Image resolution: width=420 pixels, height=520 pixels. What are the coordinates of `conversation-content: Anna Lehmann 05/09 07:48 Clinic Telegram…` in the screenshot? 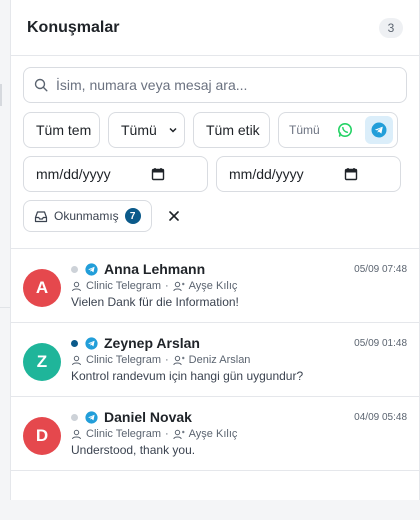 It's located at (239, 291).